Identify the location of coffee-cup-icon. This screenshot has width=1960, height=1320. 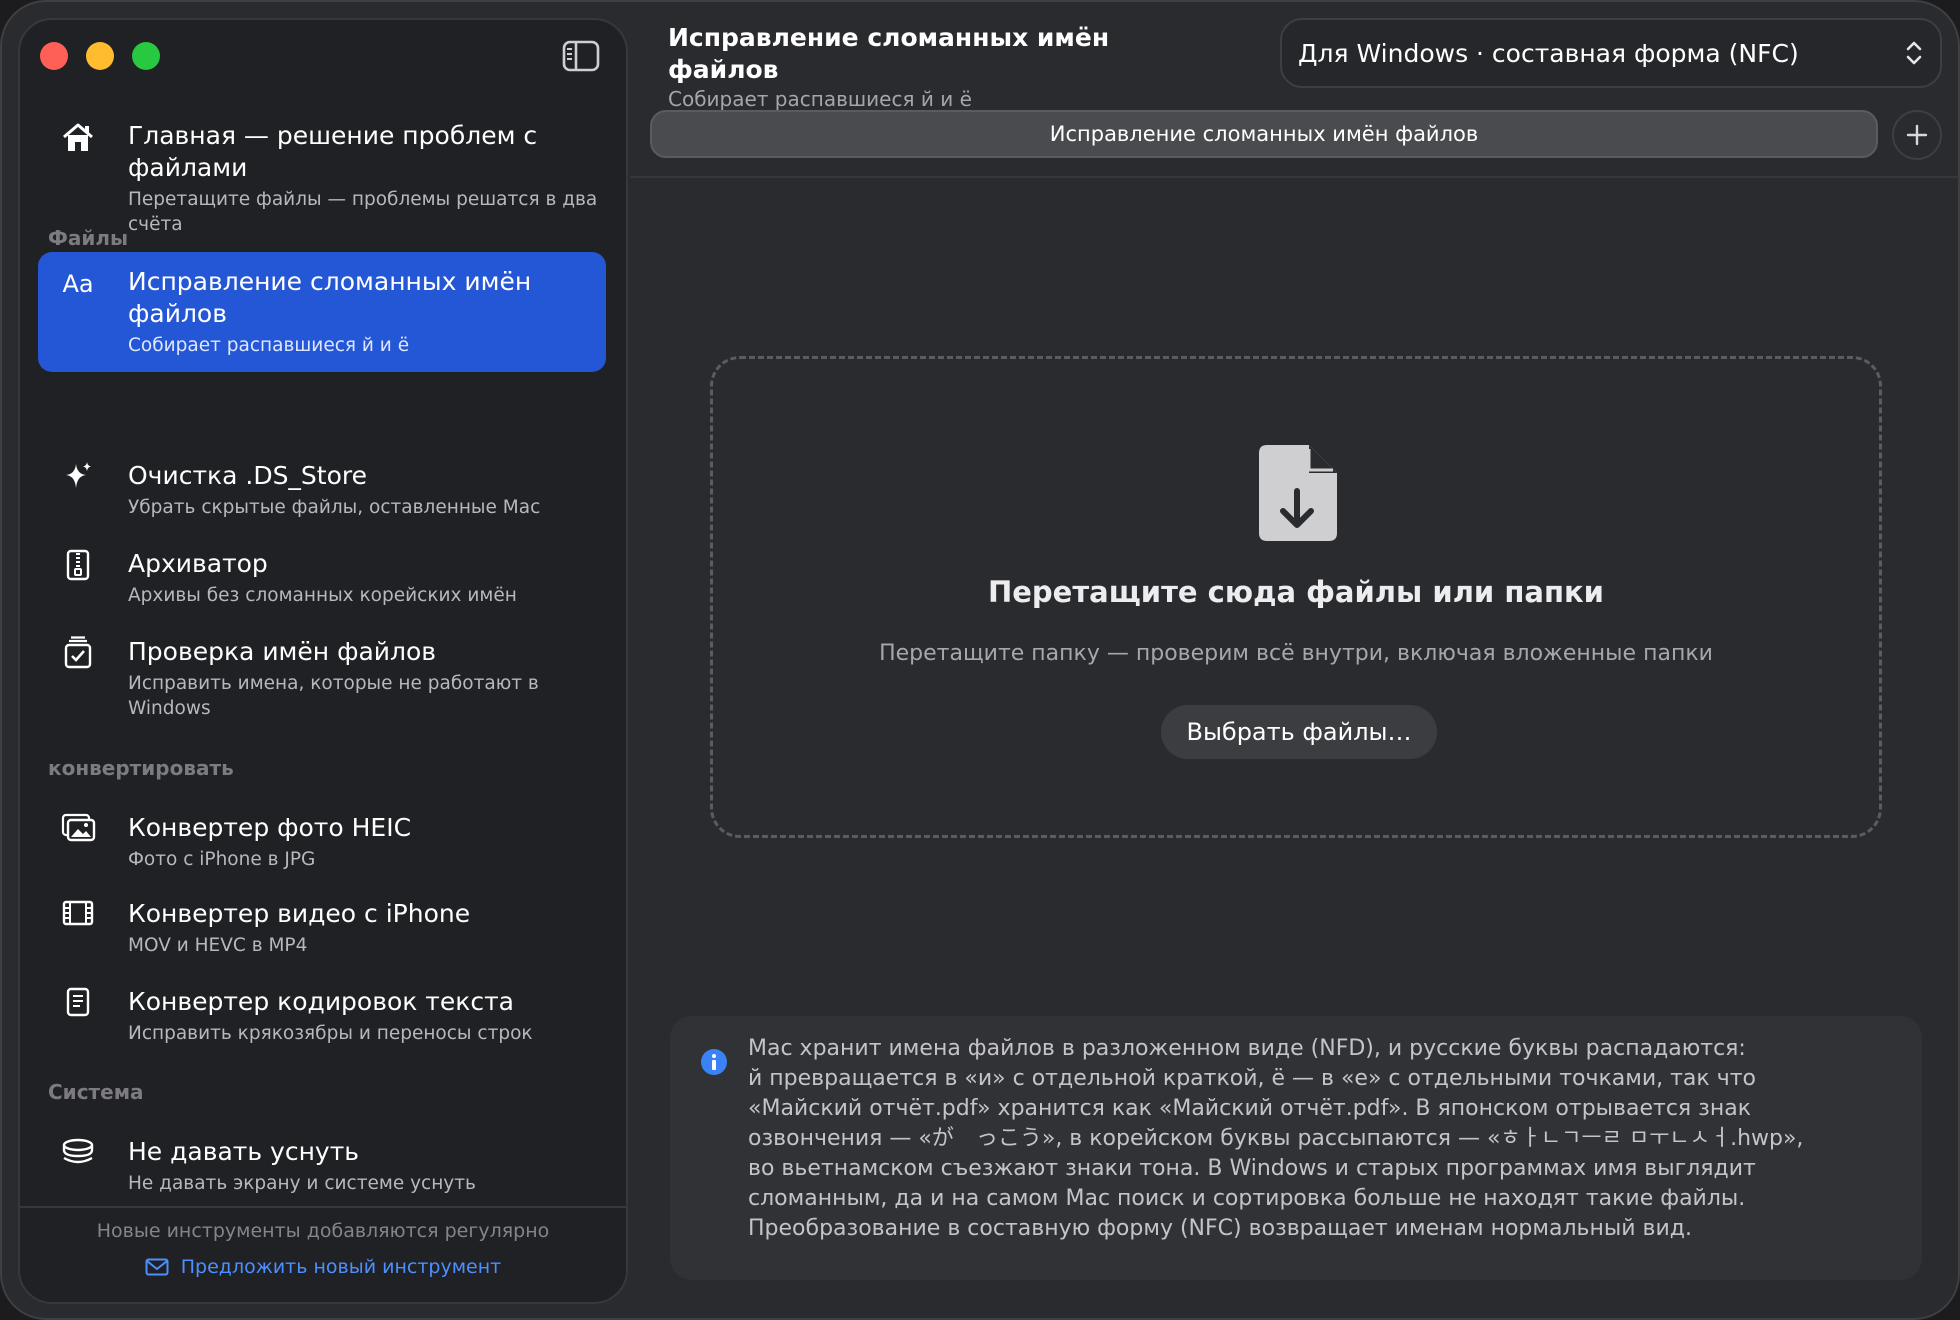
(78, 1154).